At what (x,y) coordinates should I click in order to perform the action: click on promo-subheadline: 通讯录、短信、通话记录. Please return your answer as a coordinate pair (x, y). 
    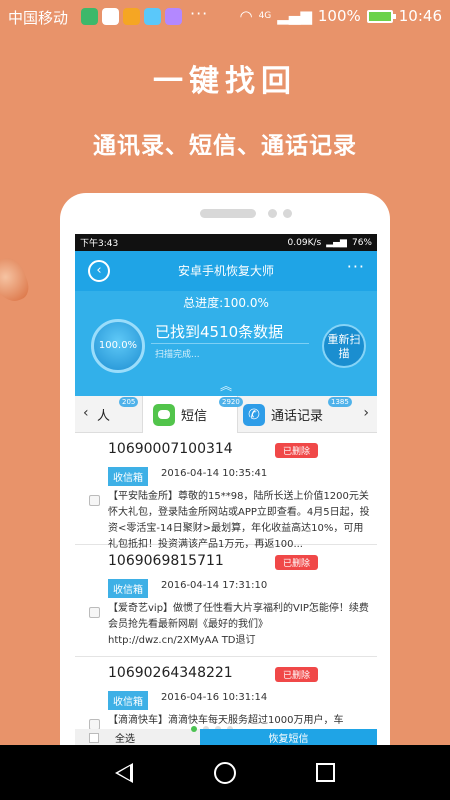
    Looking at the image, I should click on (225, 146).